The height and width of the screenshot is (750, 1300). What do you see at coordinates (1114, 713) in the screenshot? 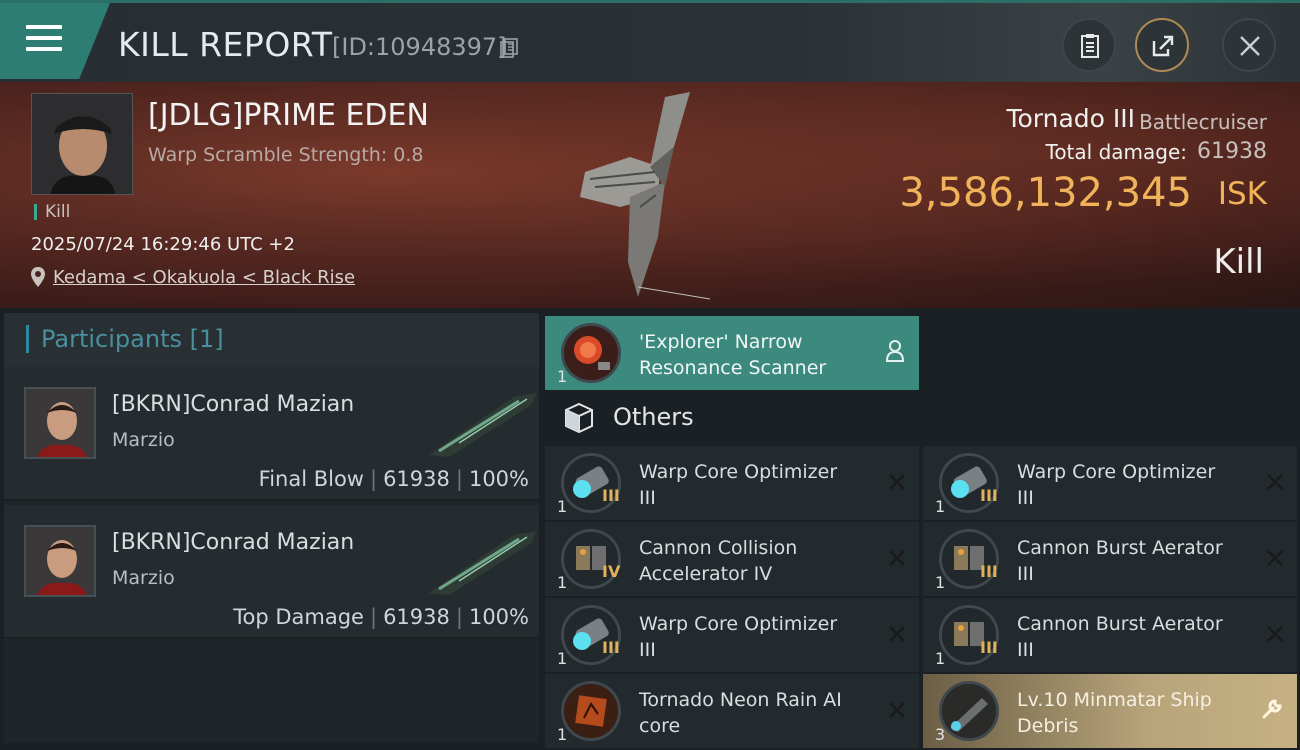
I see `item-name: Lv.10 Minmatar Ship Debris` at bounding box center [1114, 713].